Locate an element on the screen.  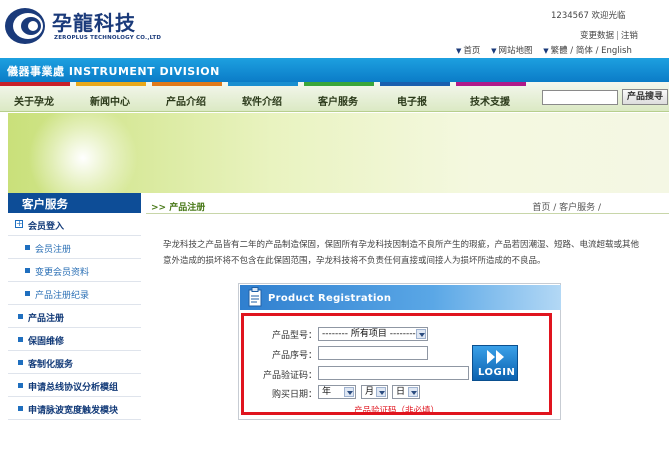
purchase-month-select: 月 is located at coordinates (374, 392).